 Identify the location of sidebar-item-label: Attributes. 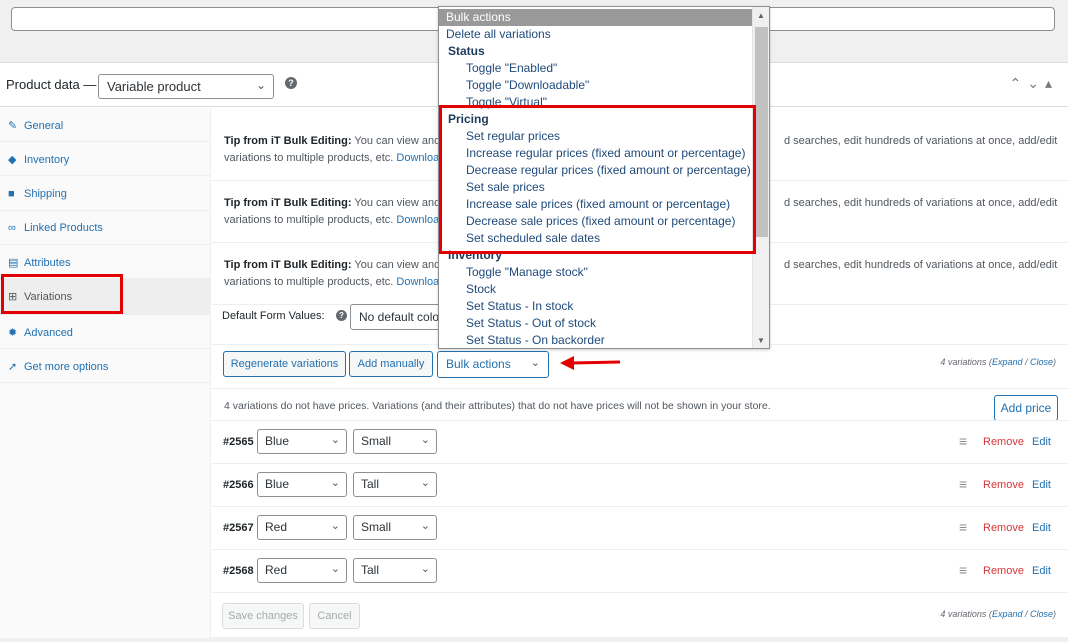
(47, 263).